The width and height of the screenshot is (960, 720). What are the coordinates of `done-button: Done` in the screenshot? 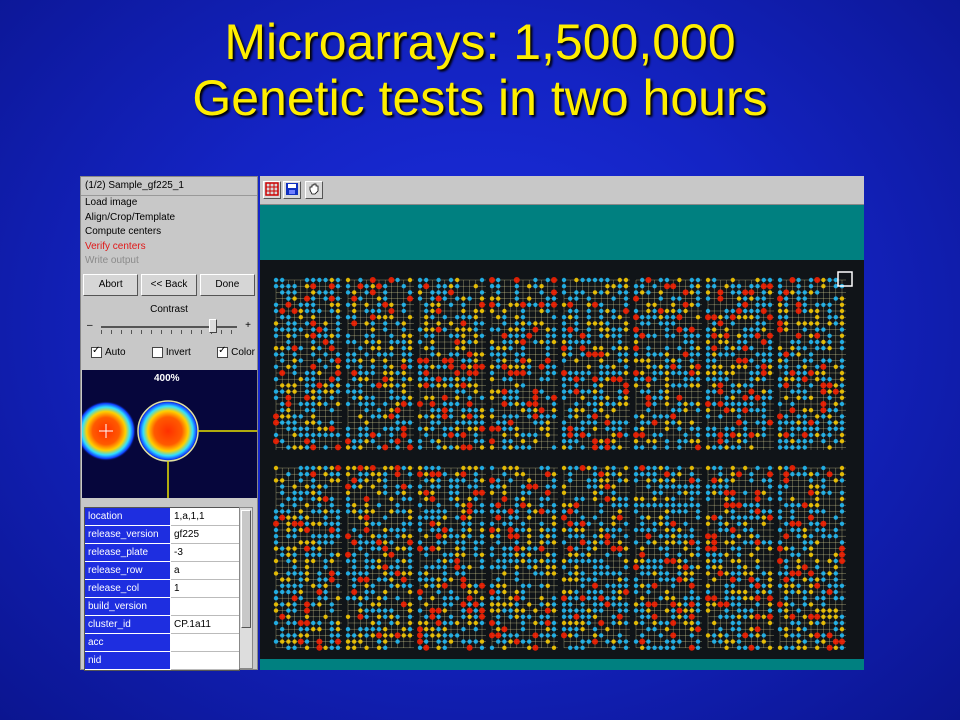 It's located at (227, 285).